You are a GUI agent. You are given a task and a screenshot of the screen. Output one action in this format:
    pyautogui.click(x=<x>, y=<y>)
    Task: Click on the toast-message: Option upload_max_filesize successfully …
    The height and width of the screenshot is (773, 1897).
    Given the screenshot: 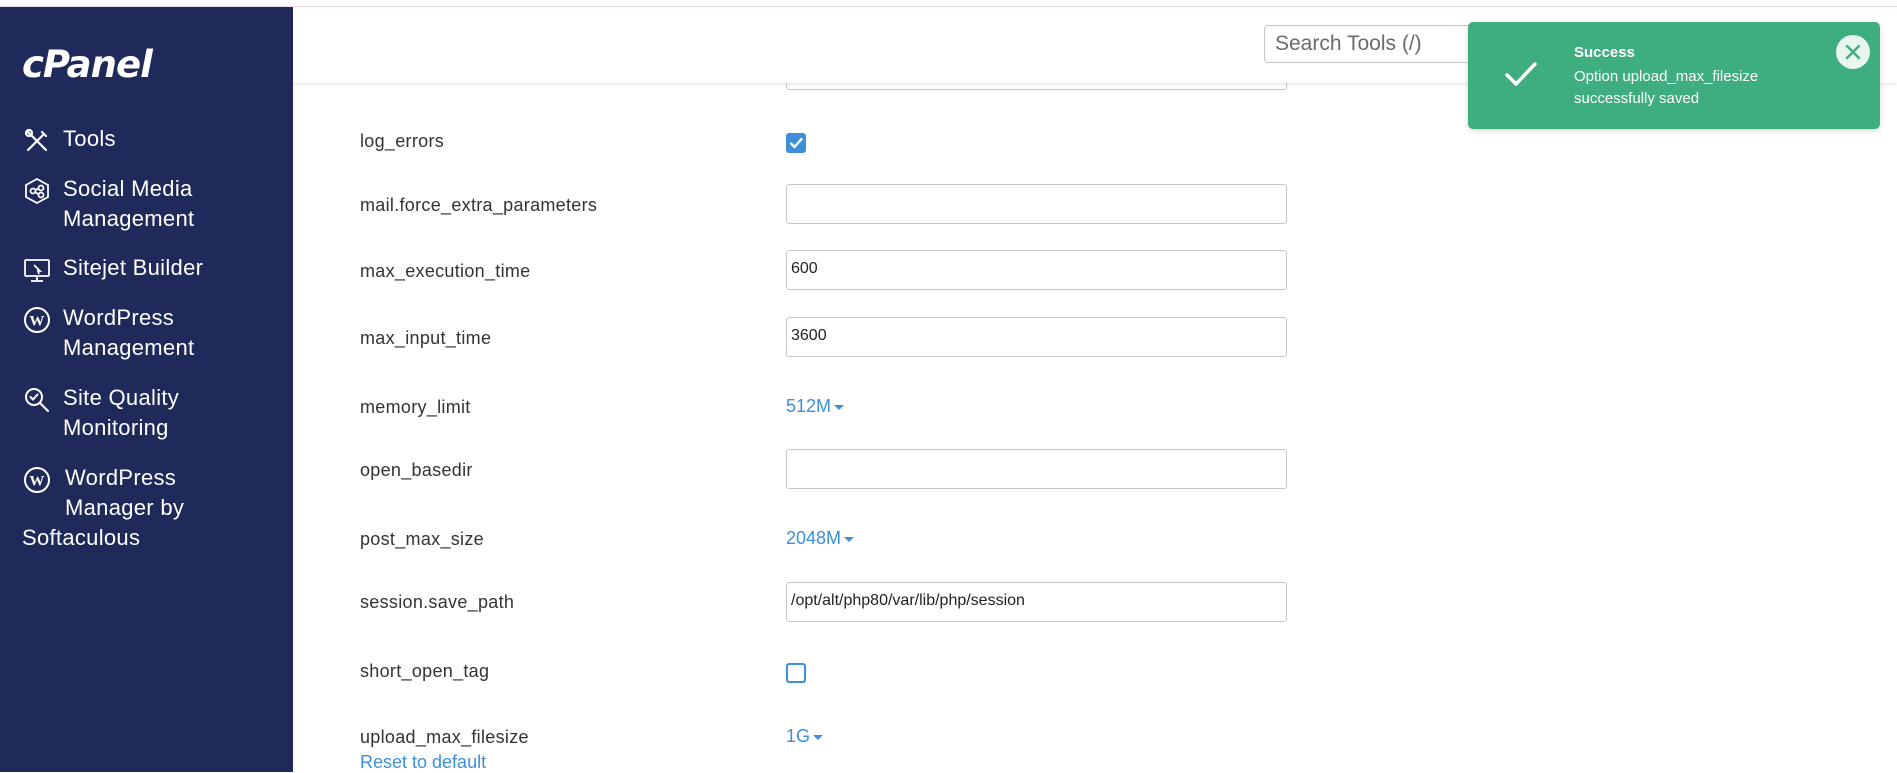 What is the action you would take?
    pyautogui.click(x=1666, y=87)
    